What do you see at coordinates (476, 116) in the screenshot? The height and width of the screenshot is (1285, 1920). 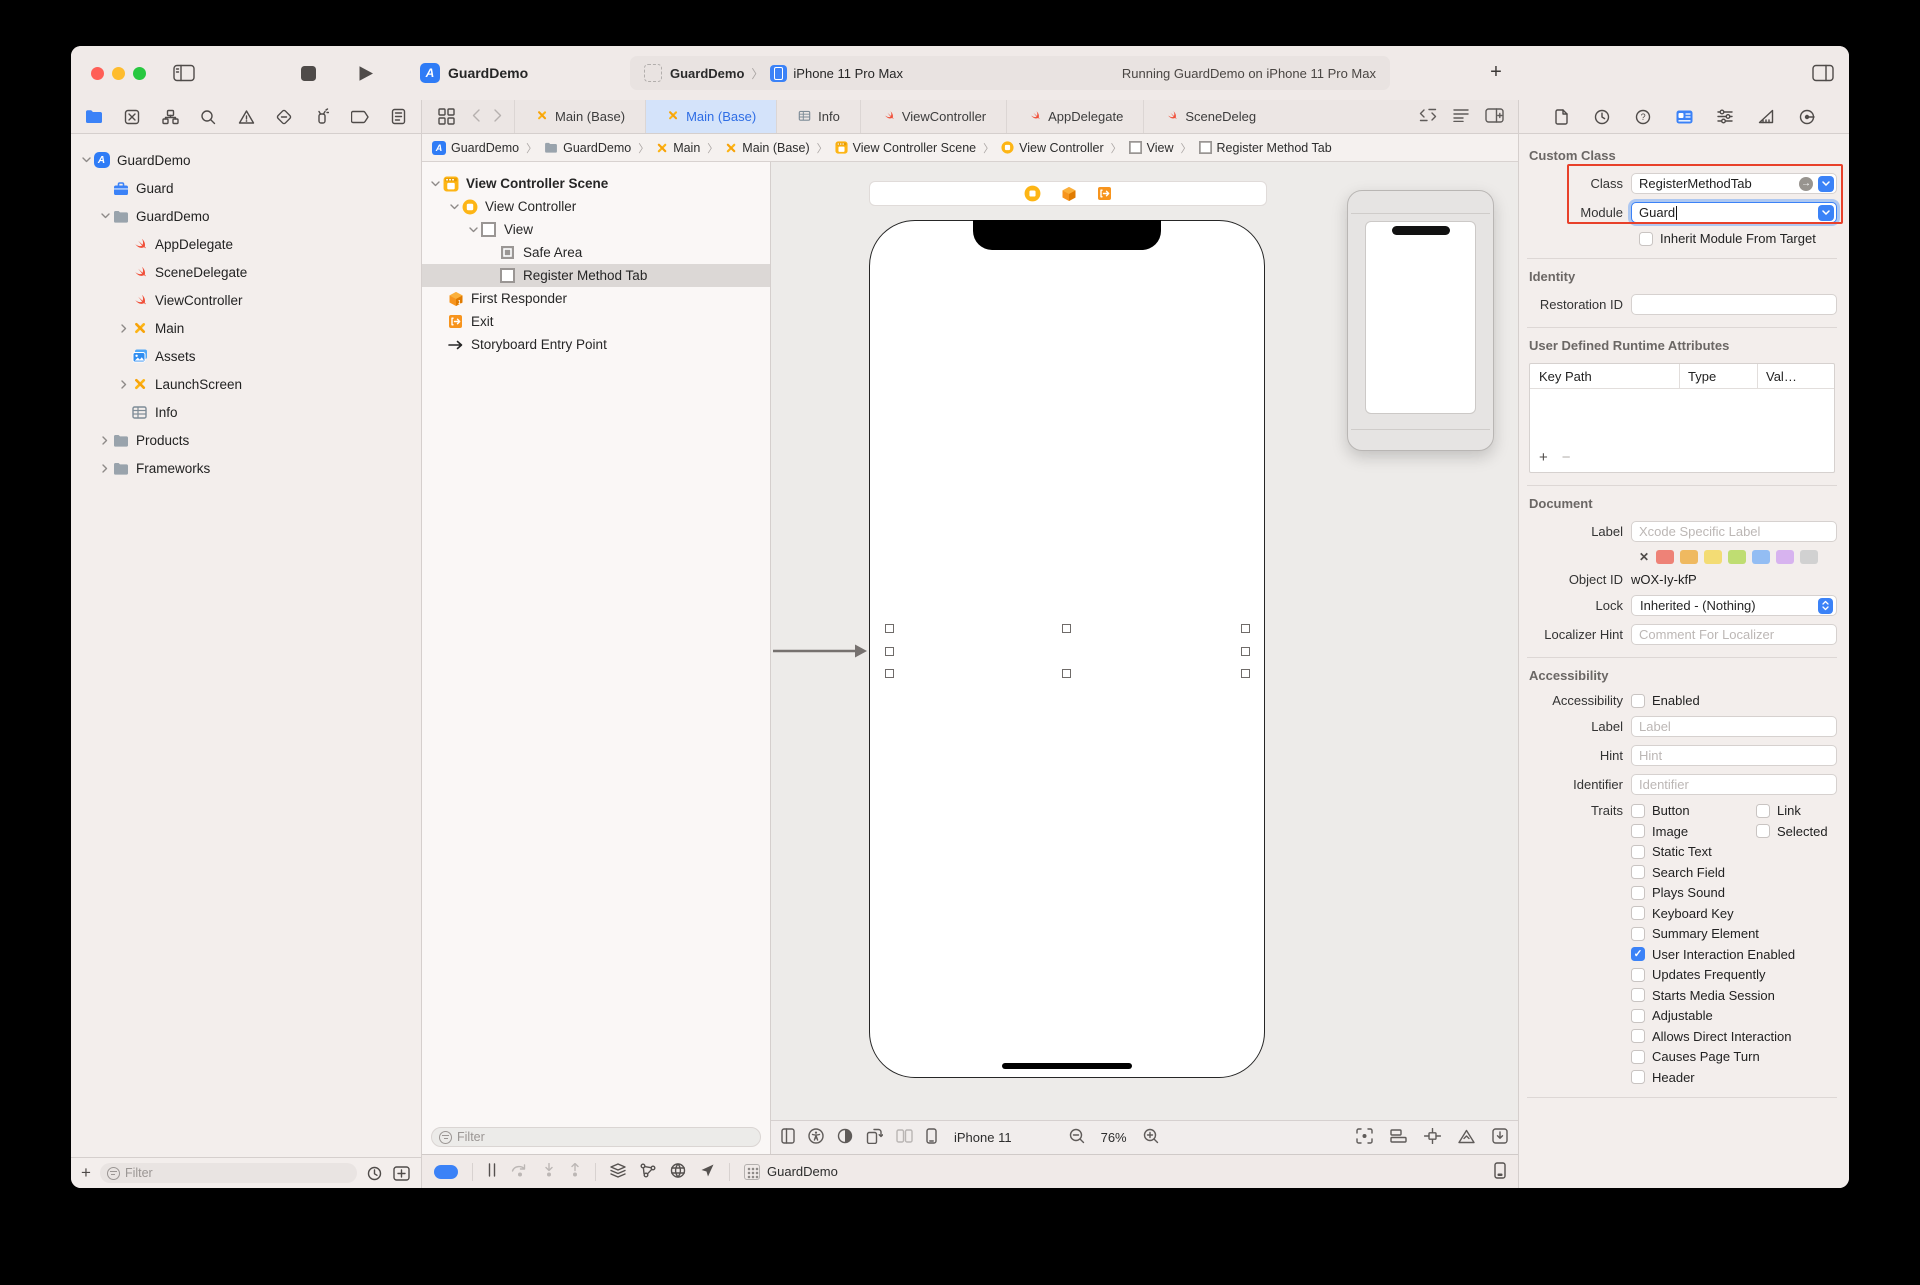 I see `back-button` at bounding box center [476, 116].